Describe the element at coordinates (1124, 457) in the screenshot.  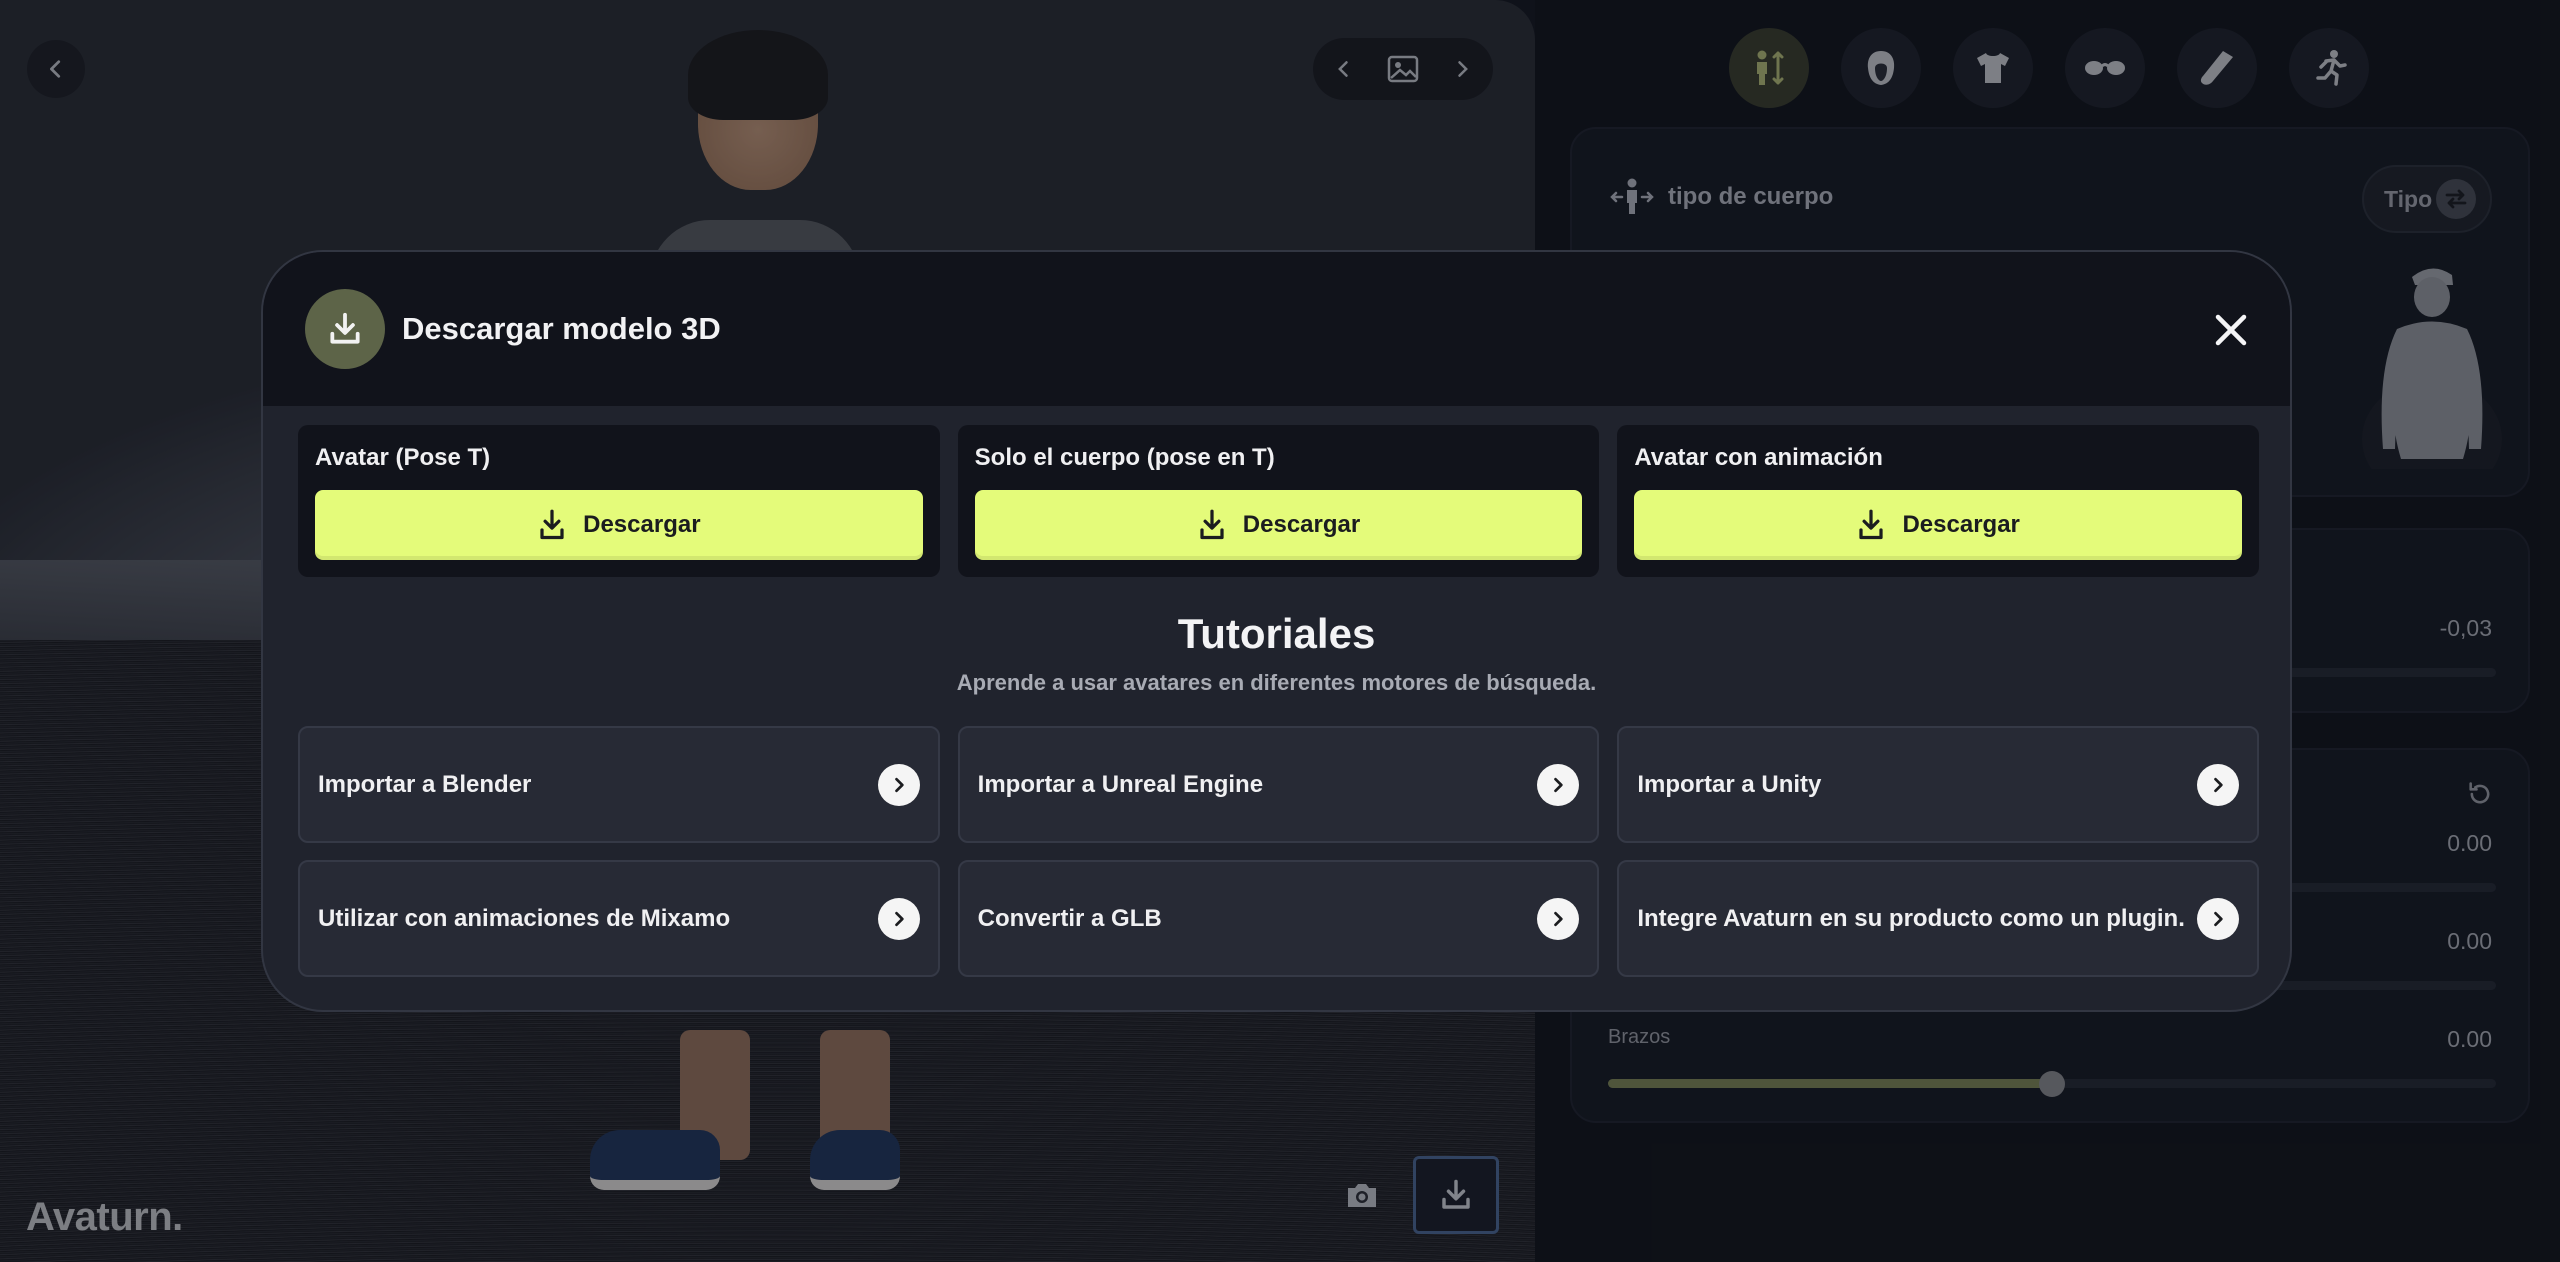
I see `download-option-label: Solo el cuerpo (pose en T)` at that location.